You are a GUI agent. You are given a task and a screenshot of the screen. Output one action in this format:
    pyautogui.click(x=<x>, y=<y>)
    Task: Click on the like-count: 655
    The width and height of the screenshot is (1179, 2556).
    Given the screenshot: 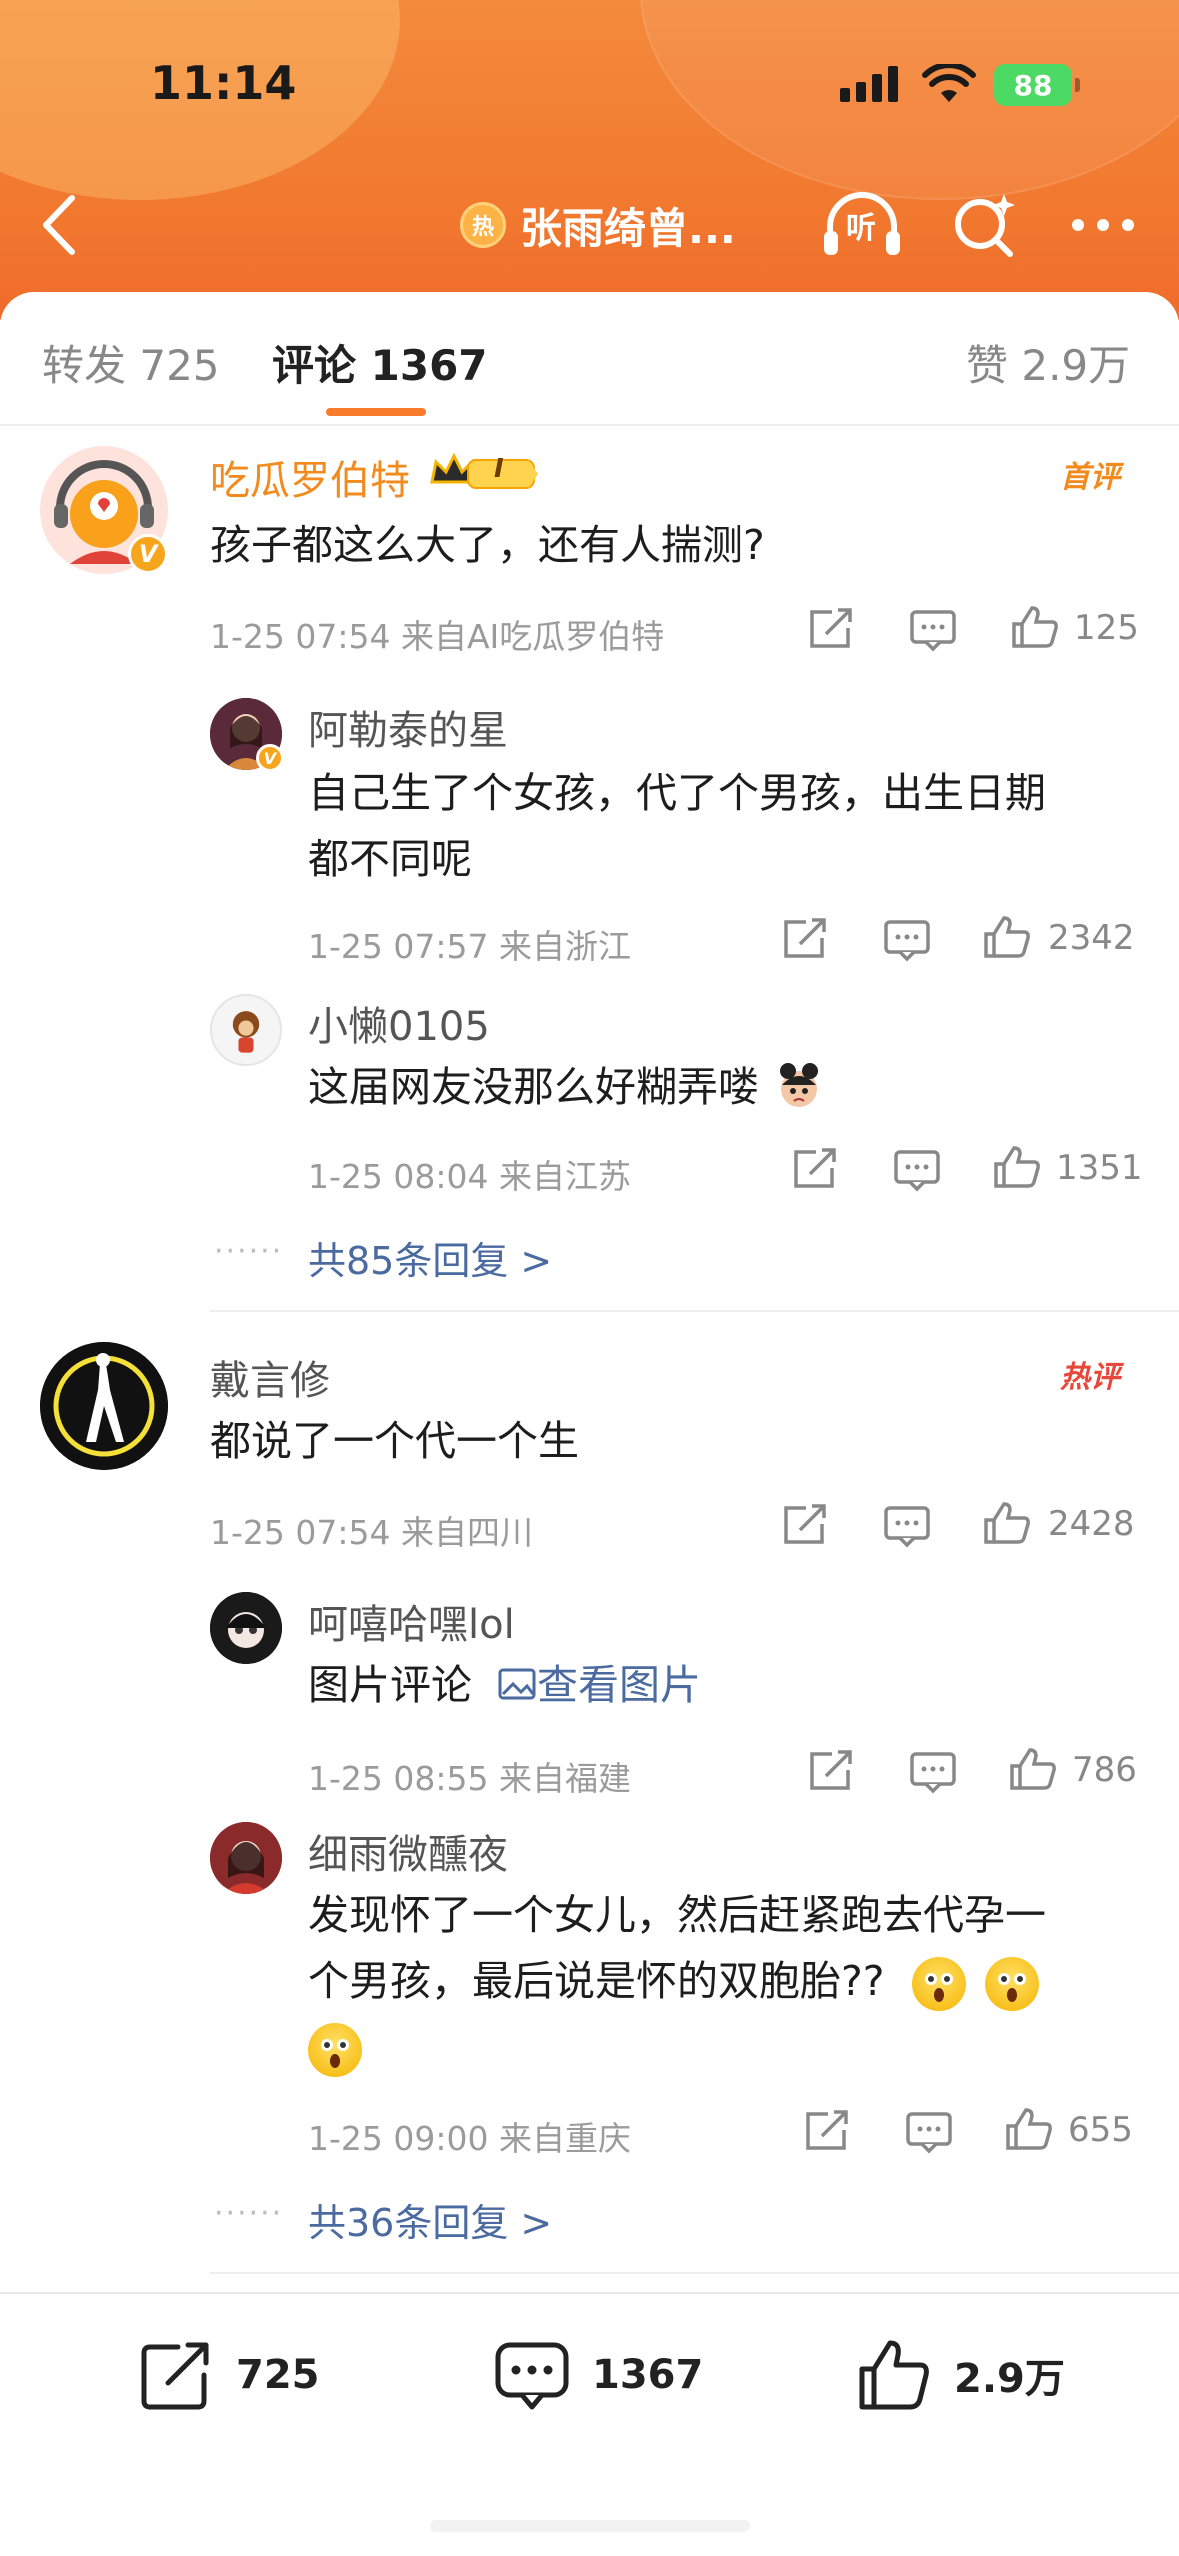 What is the action you would take?
    pyautogui.click(x=1100, y=2130)
    